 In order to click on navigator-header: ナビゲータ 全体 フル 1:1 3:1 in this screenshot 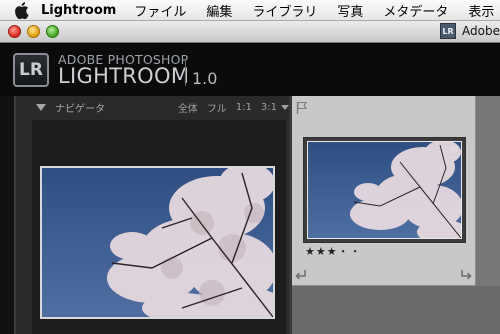, I will do `click(159, 107)`.